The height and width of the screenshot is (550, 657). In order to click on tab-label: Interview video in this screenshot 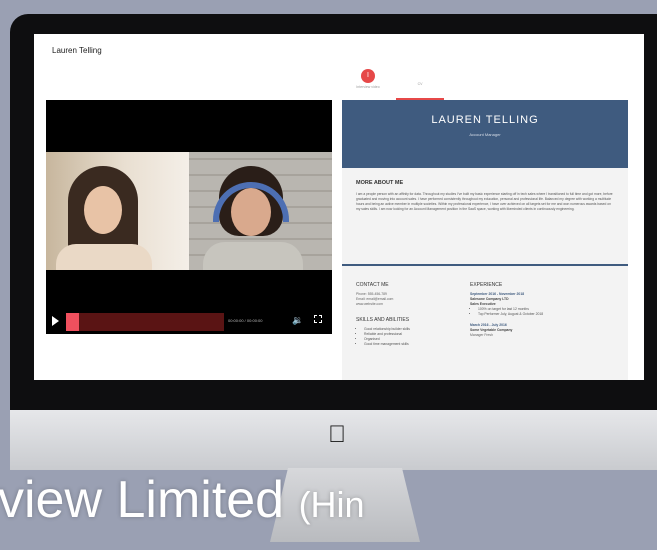, I will do `click(368, 87)`.